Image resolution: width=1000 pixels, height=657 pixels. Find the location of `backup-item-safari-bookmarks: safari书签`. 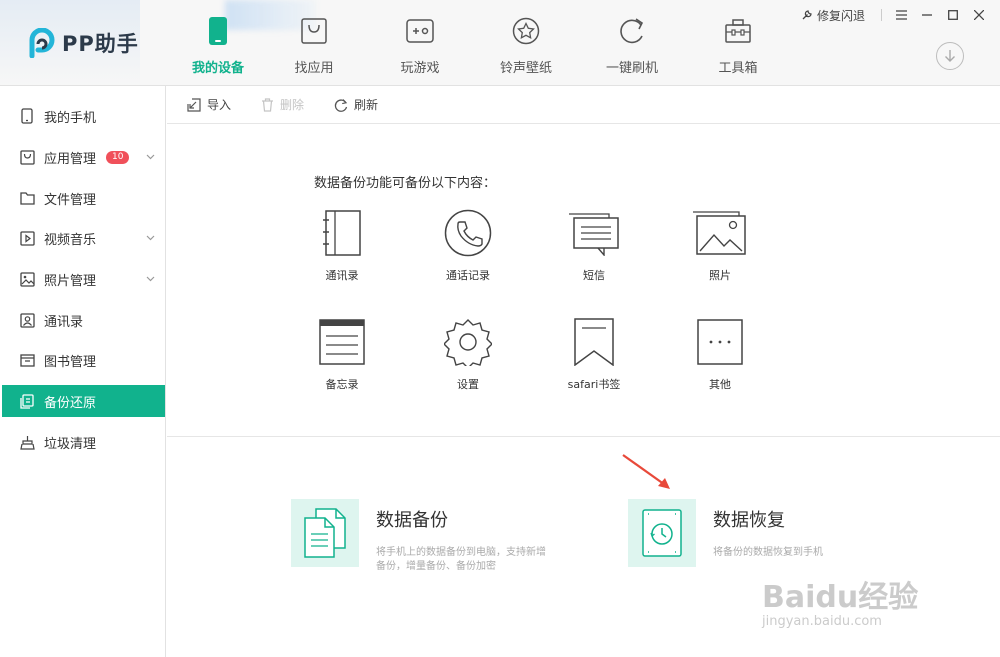

backup-item-safari-bookmarks: safari书签 is located at coordinates (594, 354).